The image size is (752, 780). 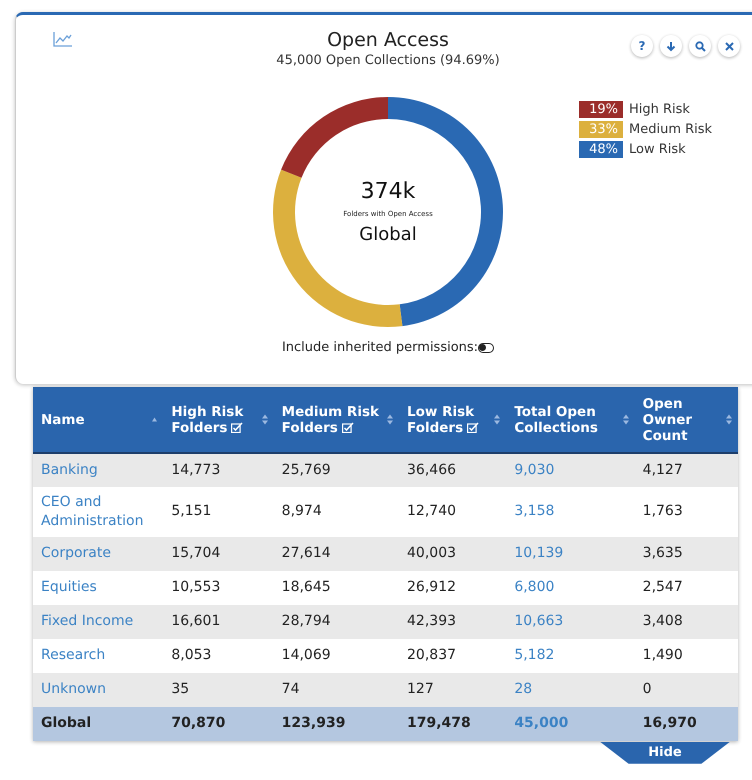 I want to click on column-header: Low Risk Folders, so click(x=452, y=420).